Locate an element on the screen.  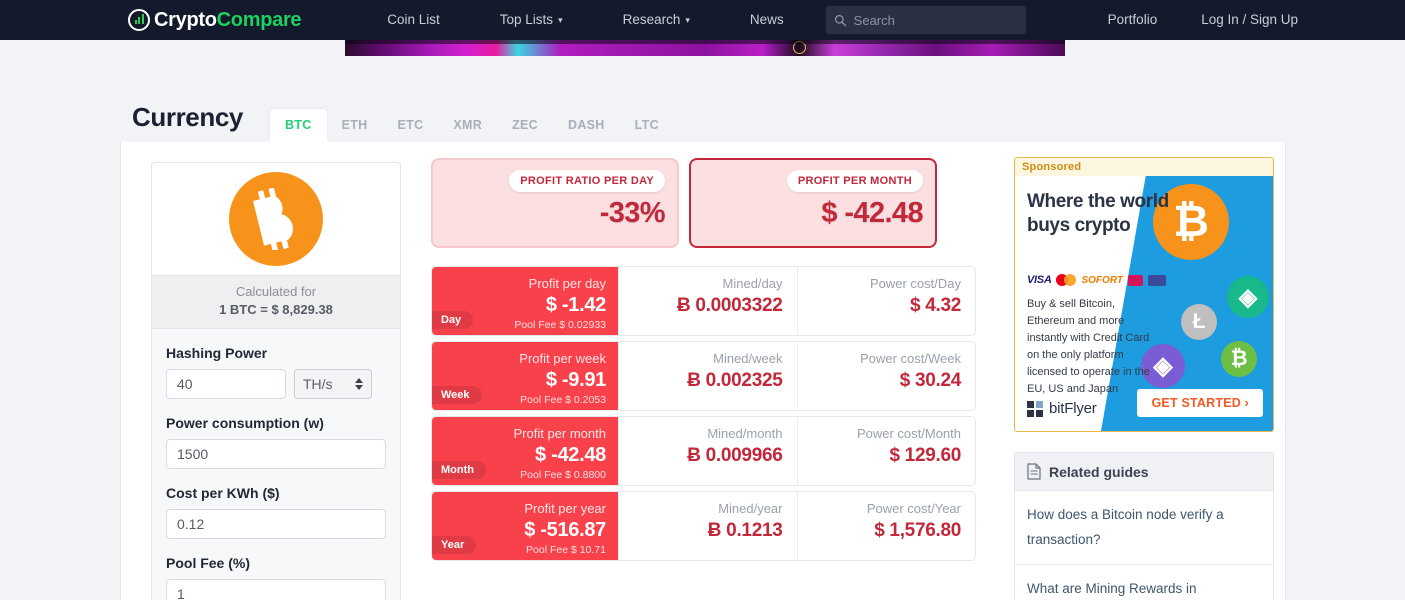
row-week-power-value: $ 30.24 is located at coordinates (930, 380).